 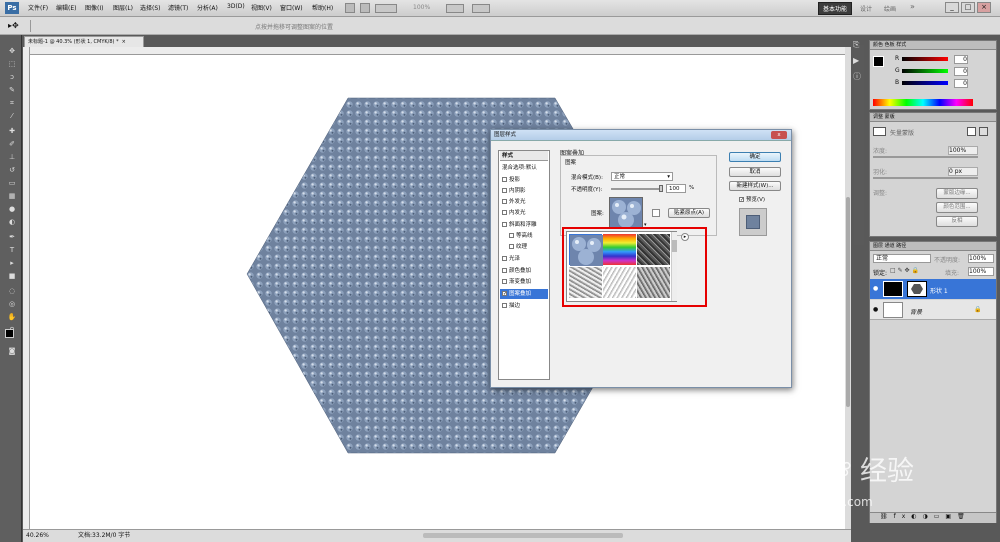 I want to click on move-tool-icon: ✥, so click(x=12, y=51).